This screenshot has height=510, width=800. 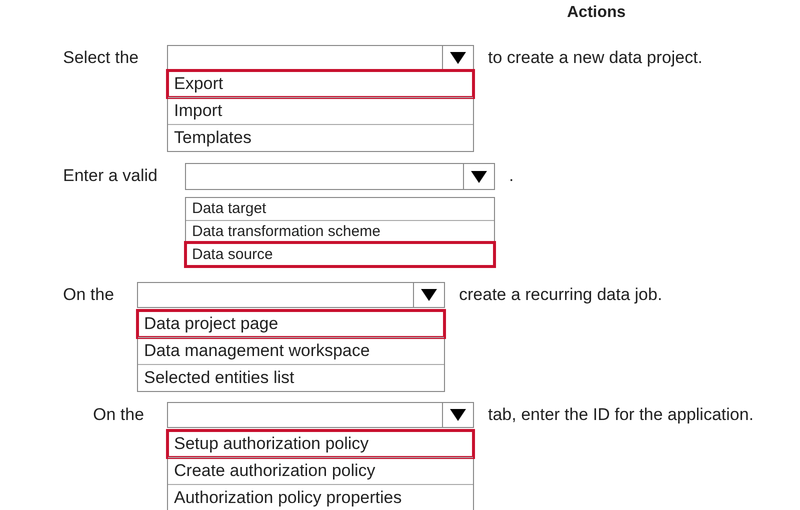 What do you see at coordinates (110, 176) in the screenshot?
I see `prompt-text: Enter a valid` at bounding box center [110, 176].